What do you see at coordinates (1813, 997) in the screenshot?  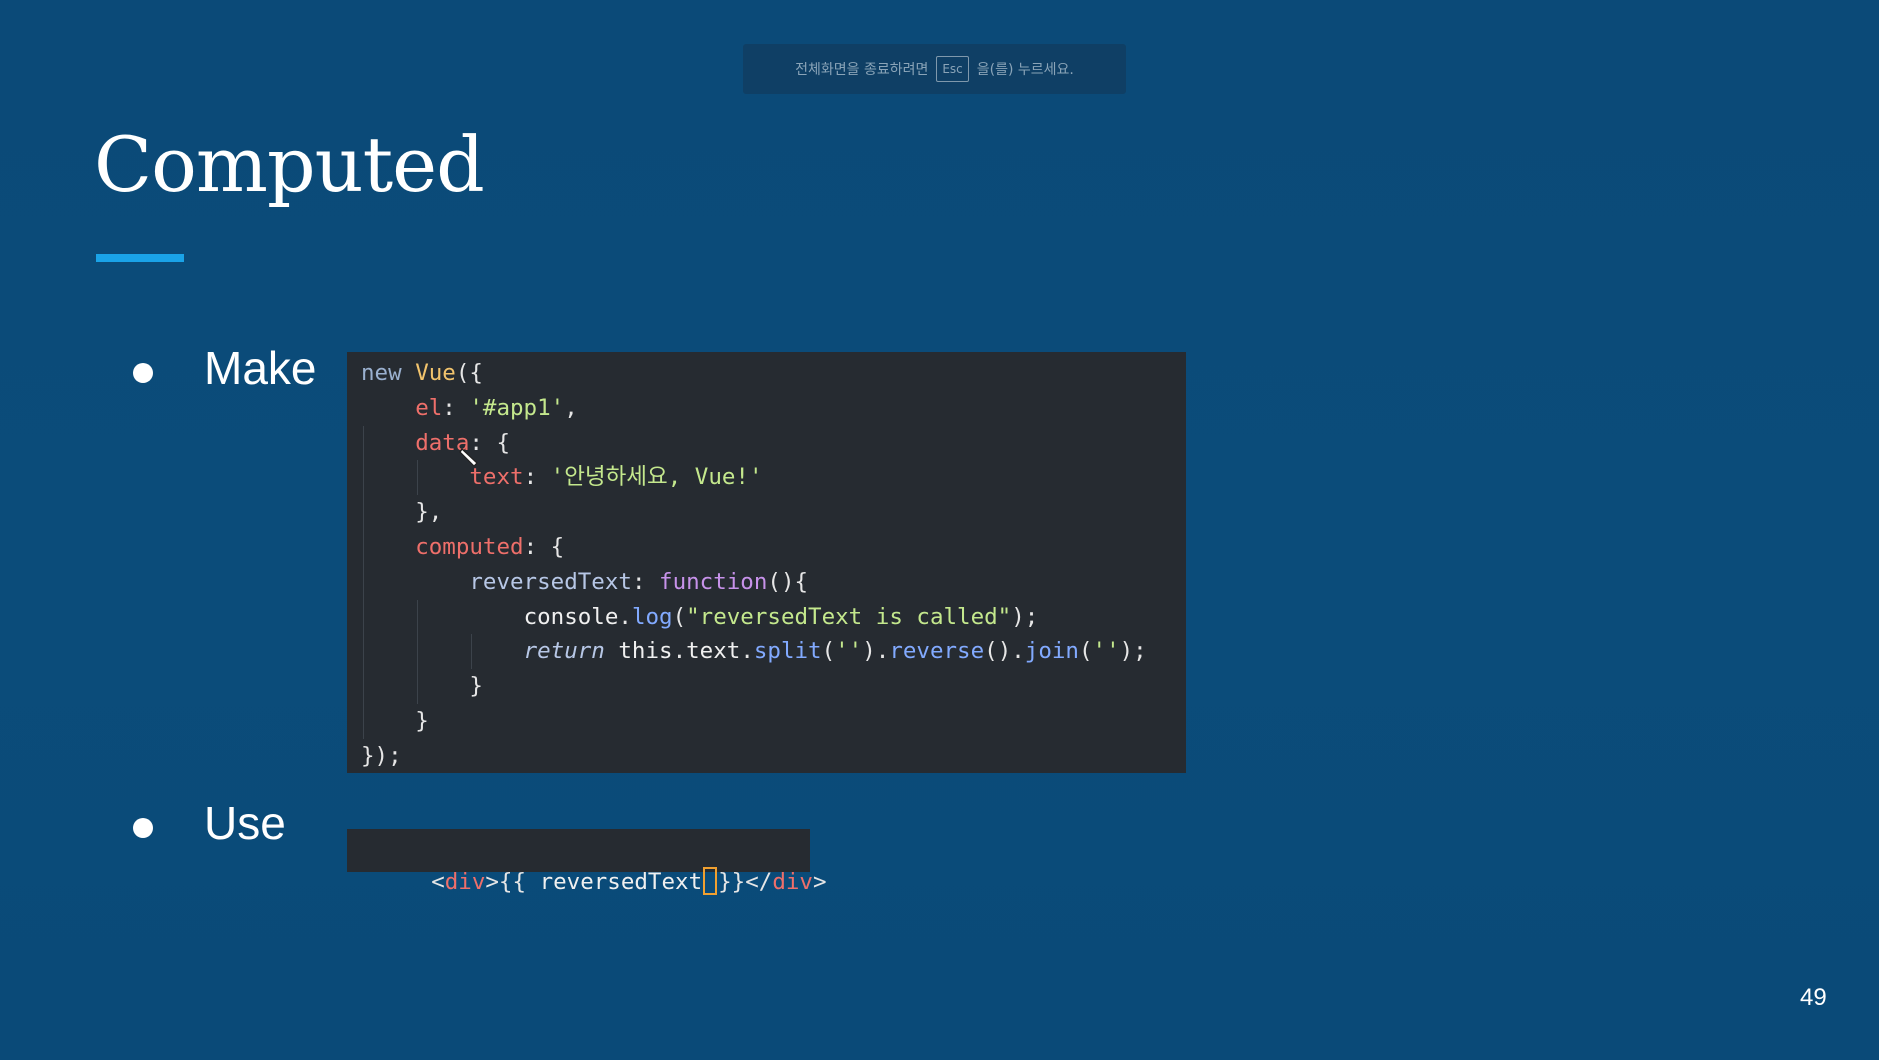 I see `page-number: 49` at bounding box center [1813, 997].